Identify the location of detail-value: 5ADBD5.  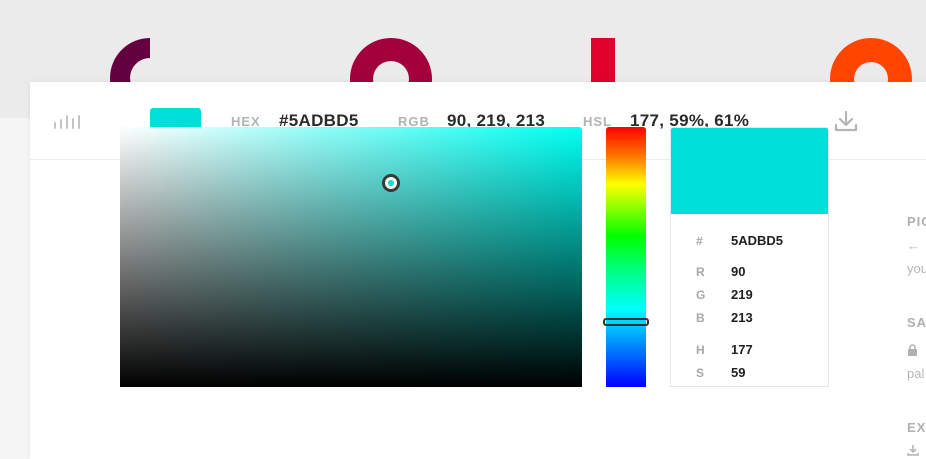
(757, 240).